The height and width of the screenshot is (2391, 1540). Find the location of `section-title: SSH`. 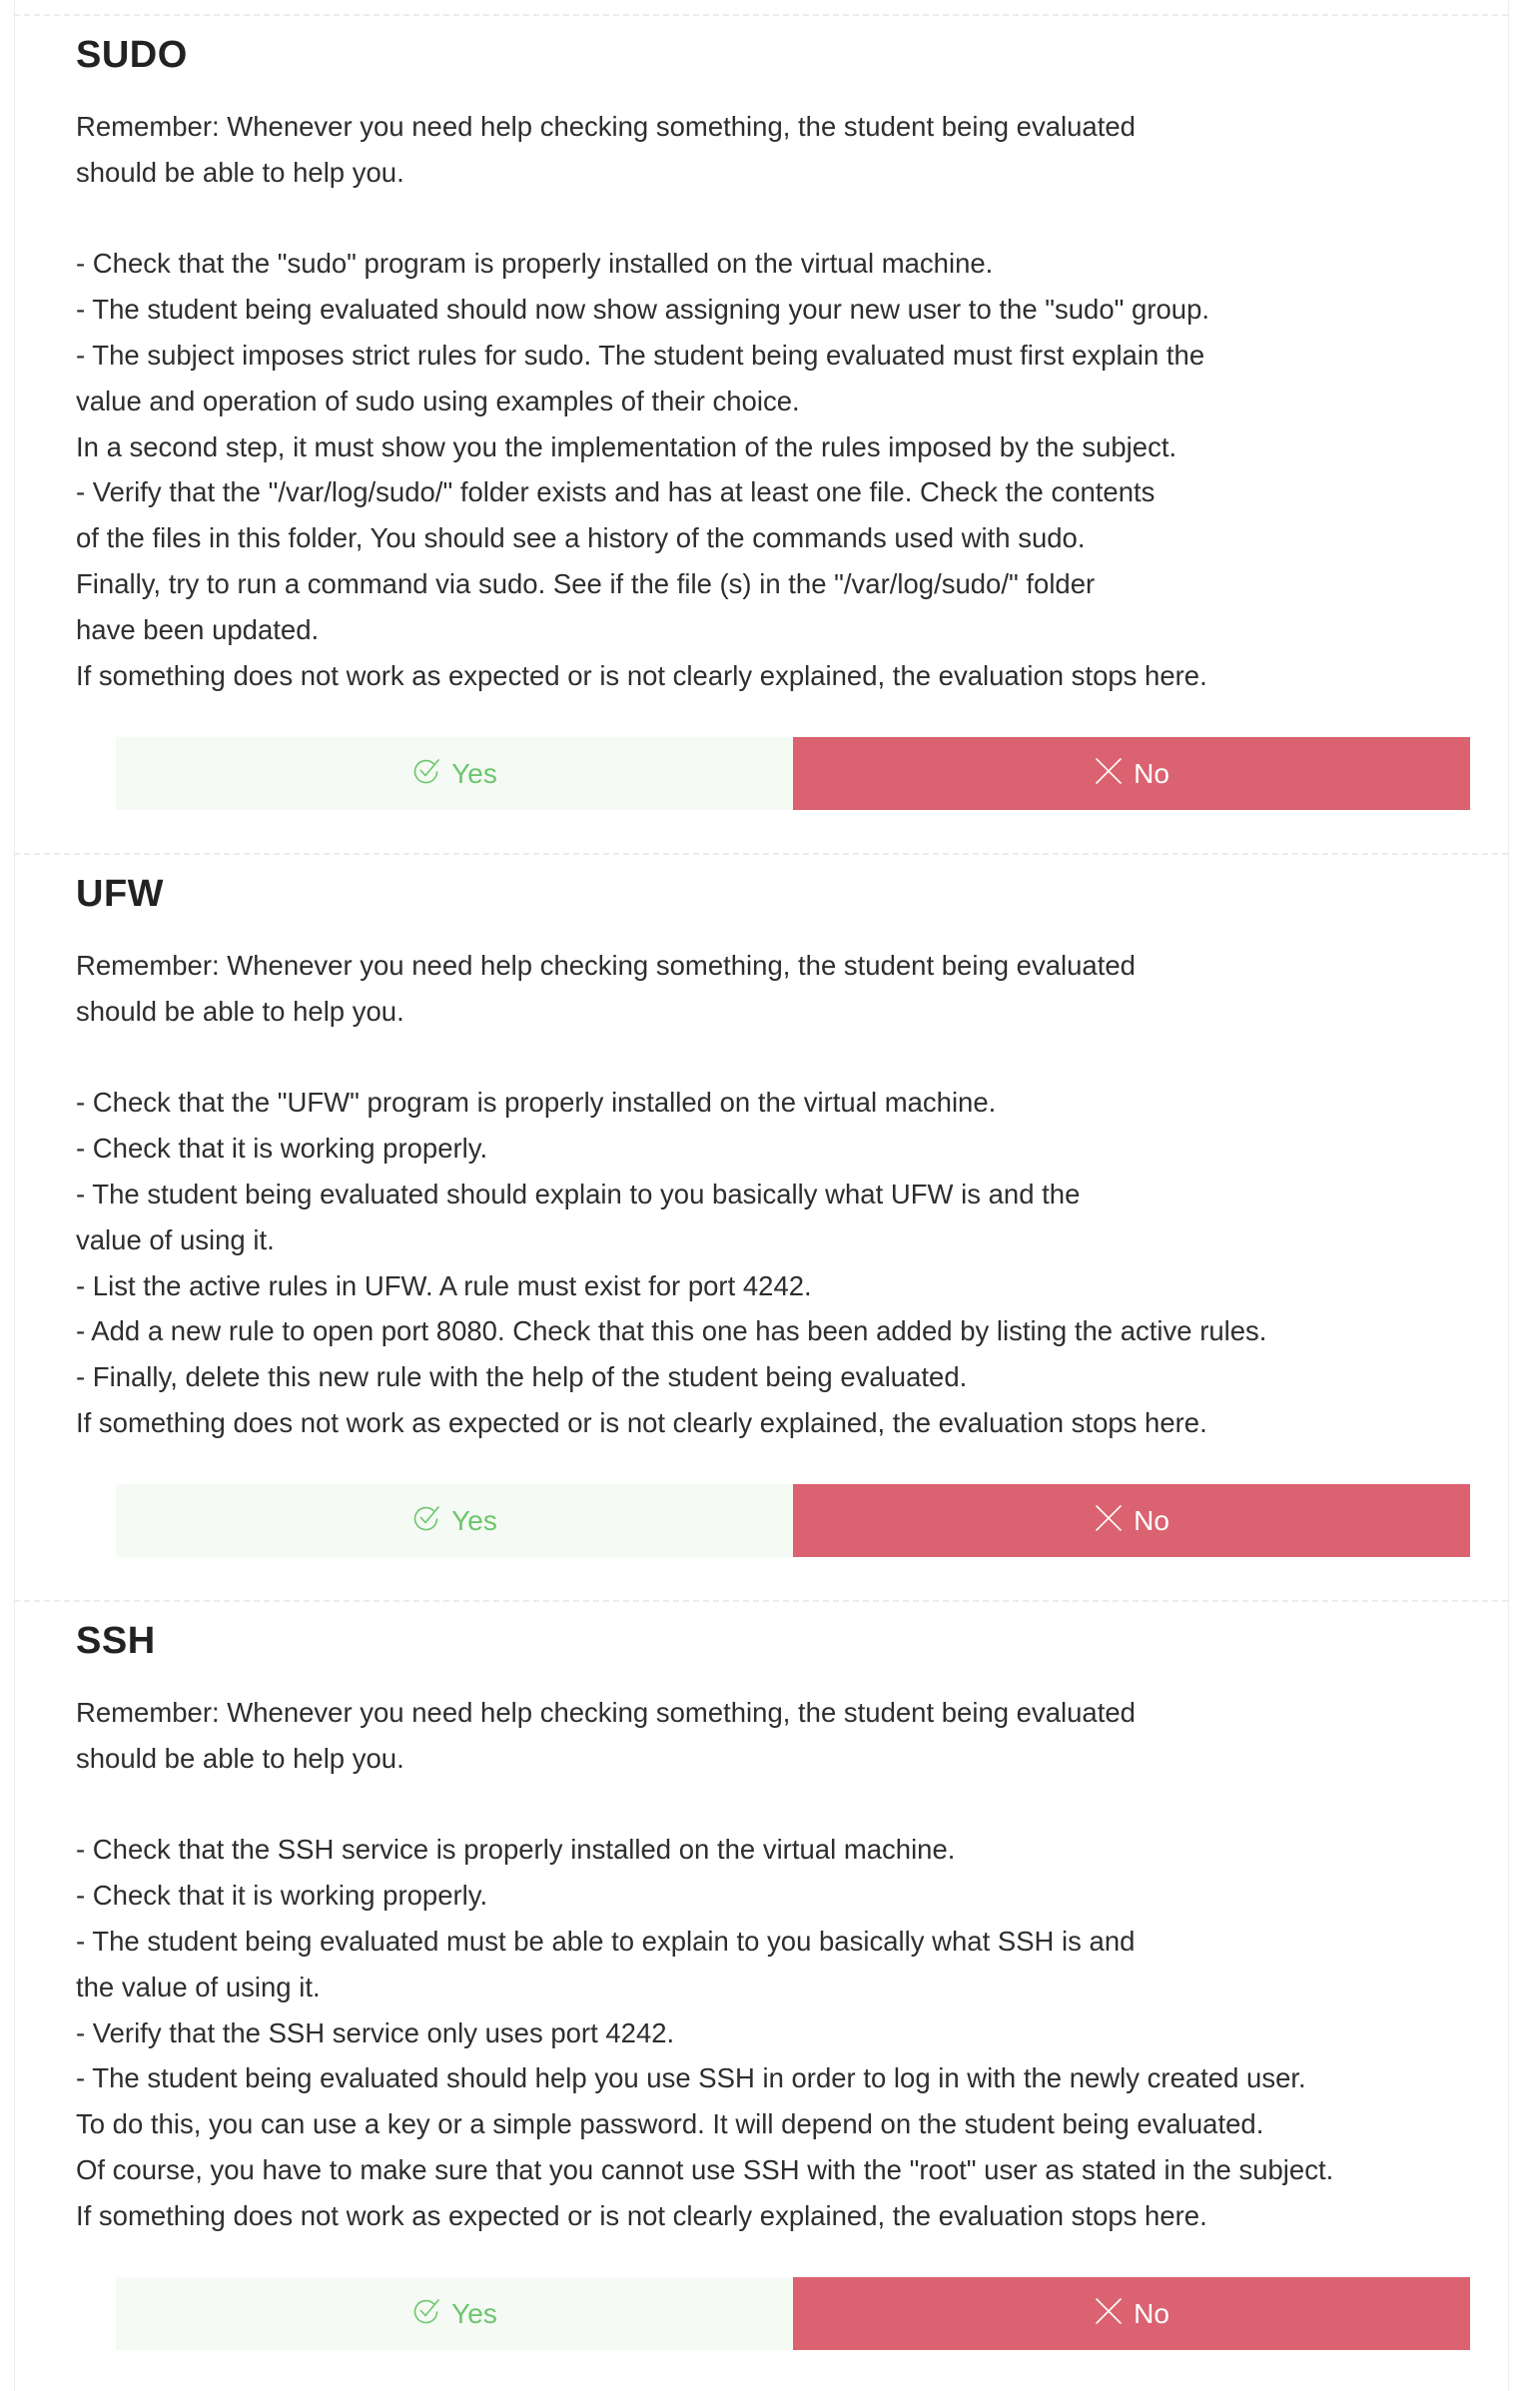

section-title: SSH is located at coordinates (116, 1641).